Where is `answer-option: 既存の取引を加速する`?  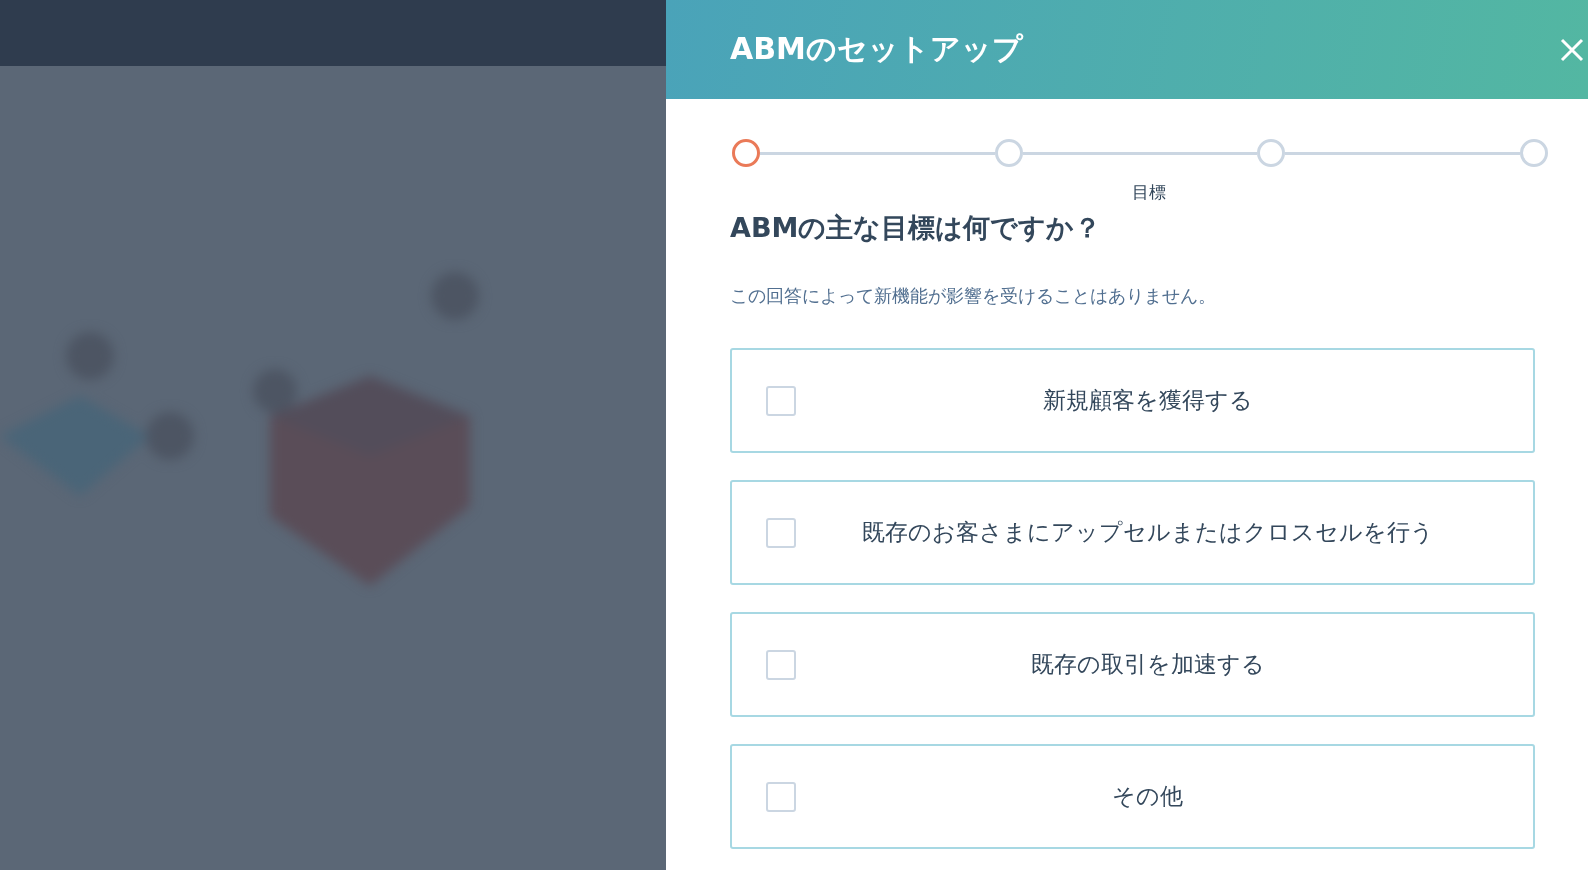 answer-option: 既存の取引を加速する is located at coordinates (1132, 664).